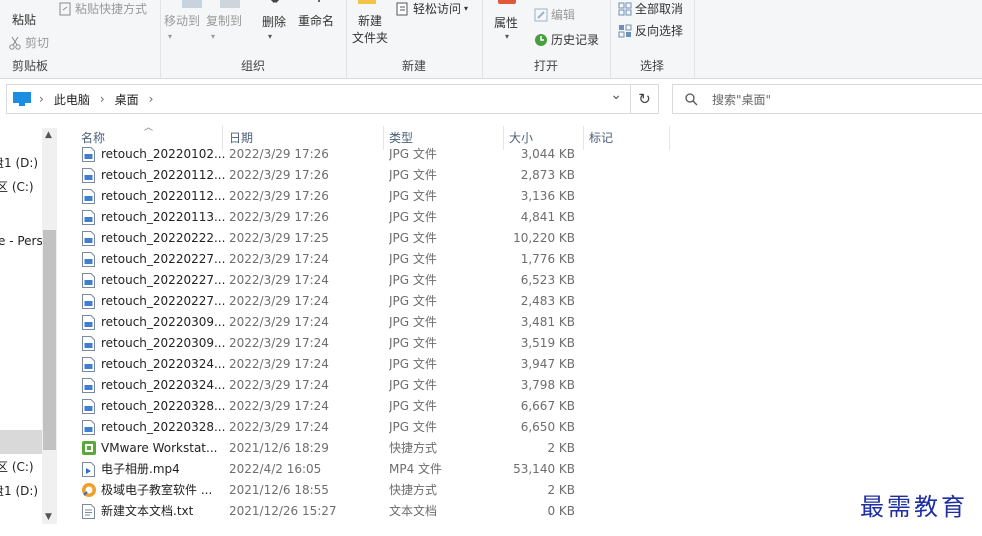  I want to click on paste-button: 粘贴, so click(24, 20).